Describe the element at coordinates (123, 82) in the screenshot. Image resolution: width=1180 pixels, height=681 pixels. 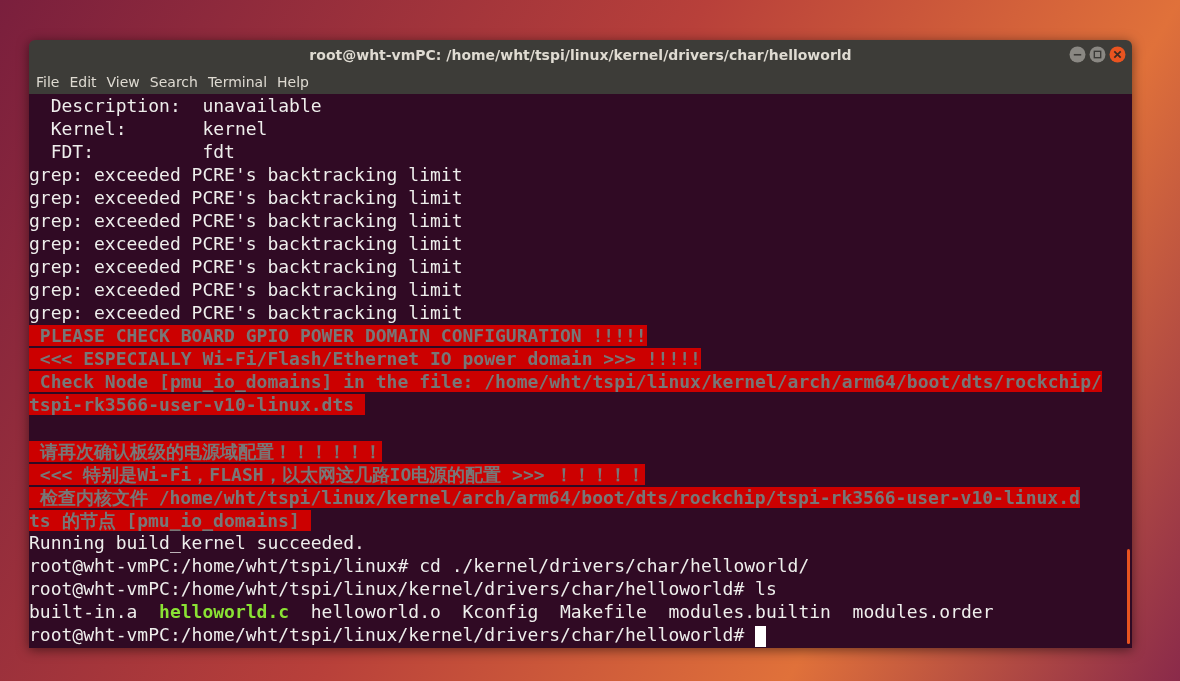
I see `menu-item: View` at that location.